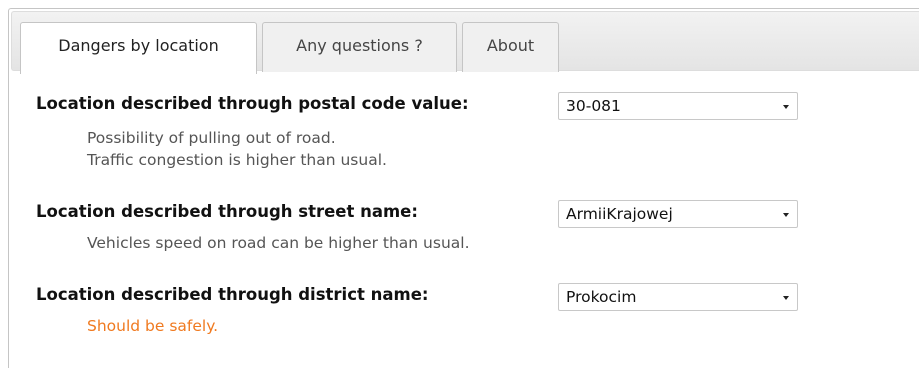 The height and width of the screenshot is (368, 919). I want to click on district-message-1: Should be safely., so click(153, 326).